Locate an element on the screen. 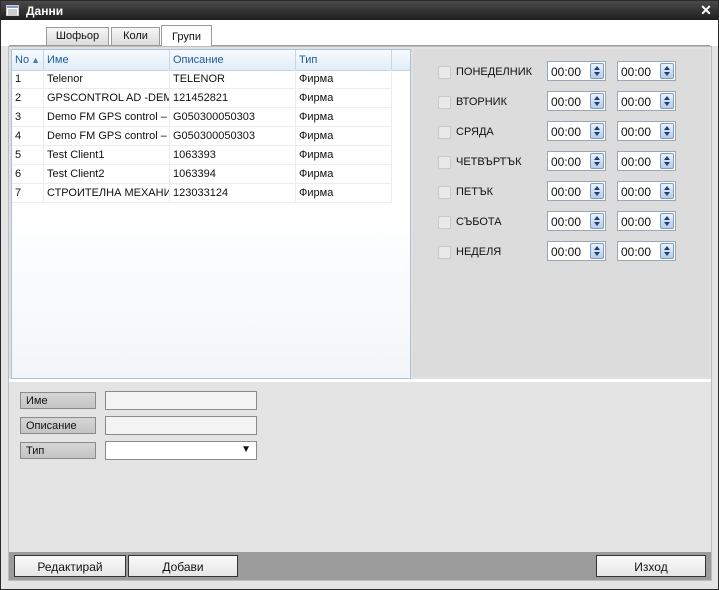  cell-name: GPSCONTROL AD -DEM is located at coordinates (107, 98).